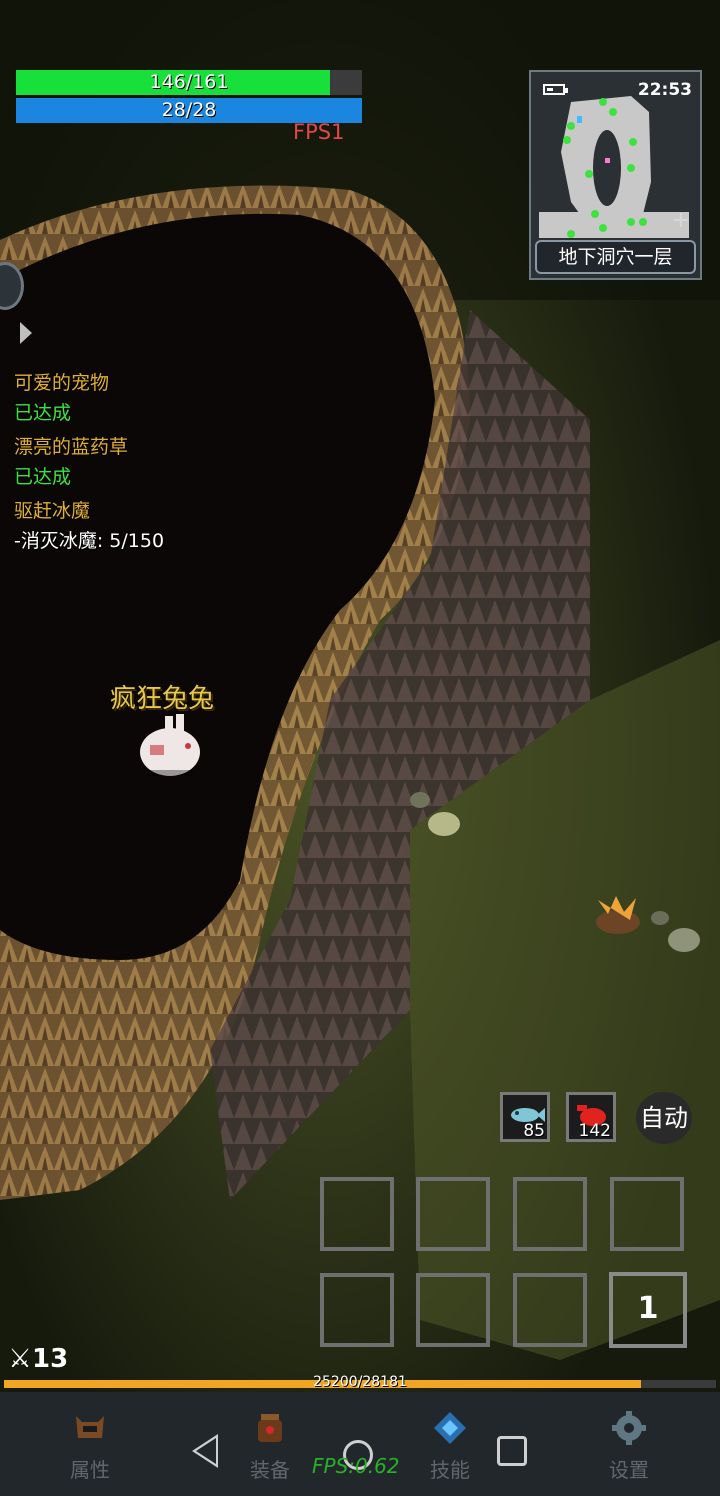 Image resolution: width=720 pixels, height=1496 pixels. I want to click on nav-settings-label: 设置, so click(629, 1470).